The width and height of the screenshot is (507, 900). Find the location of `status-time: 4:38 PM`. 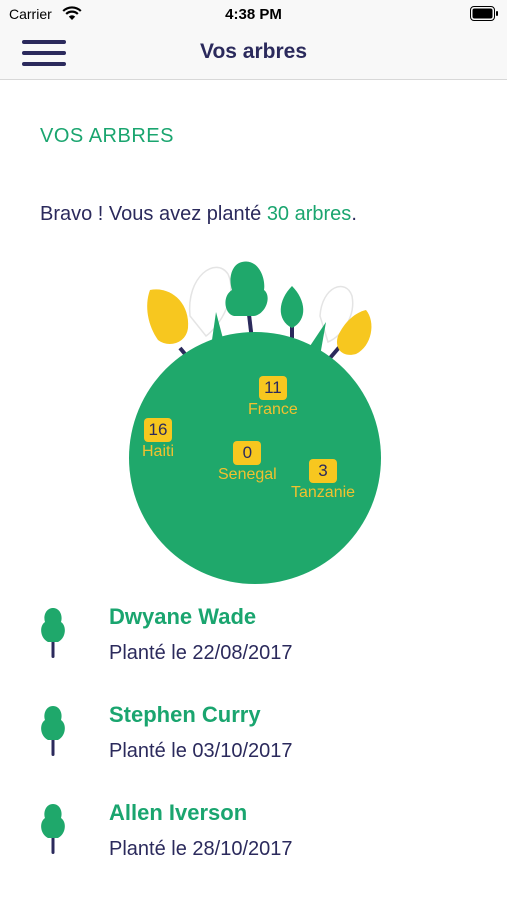

status-time: 4:38 PM is located at coordinates (253, 14).